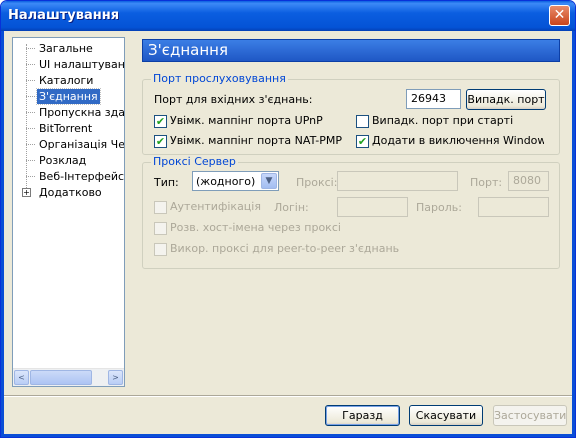 This screenshot has height=438, width=576. Describe the element at coordinates (160, 121) in the screenshot. I see `upnp-checkbox: ✔` at that location.